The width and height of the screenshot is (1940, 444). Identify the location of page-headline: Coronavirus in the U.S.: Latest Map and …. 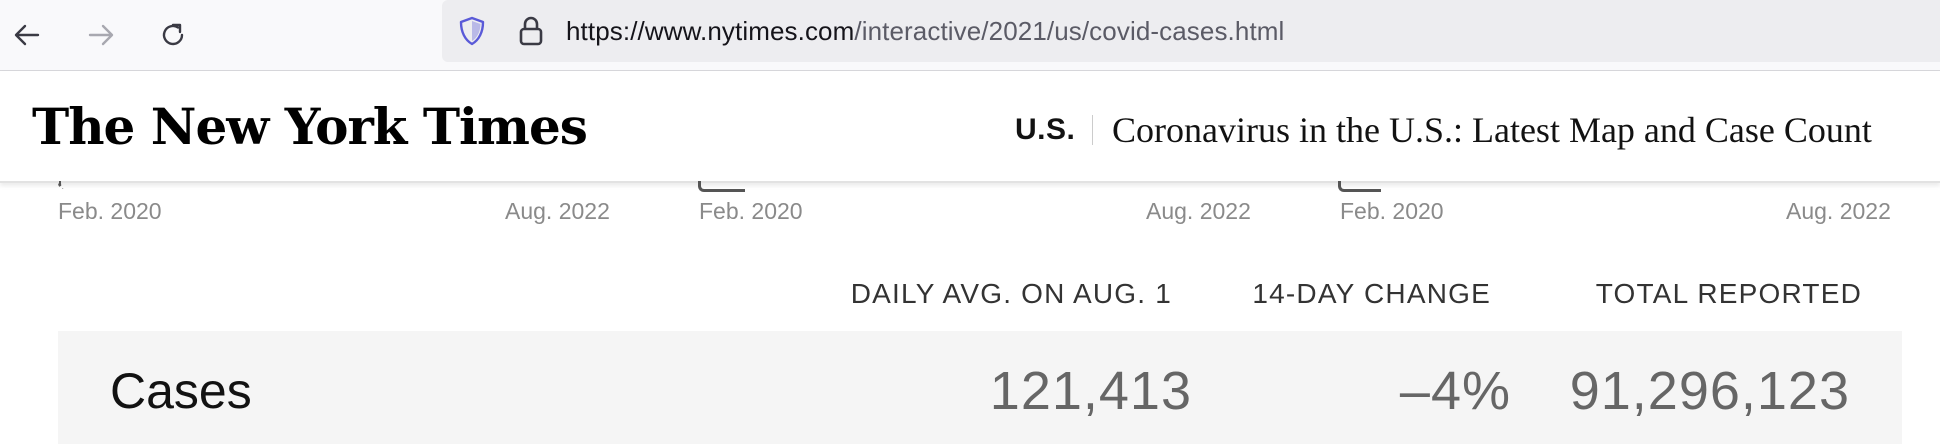
(1492, 130).